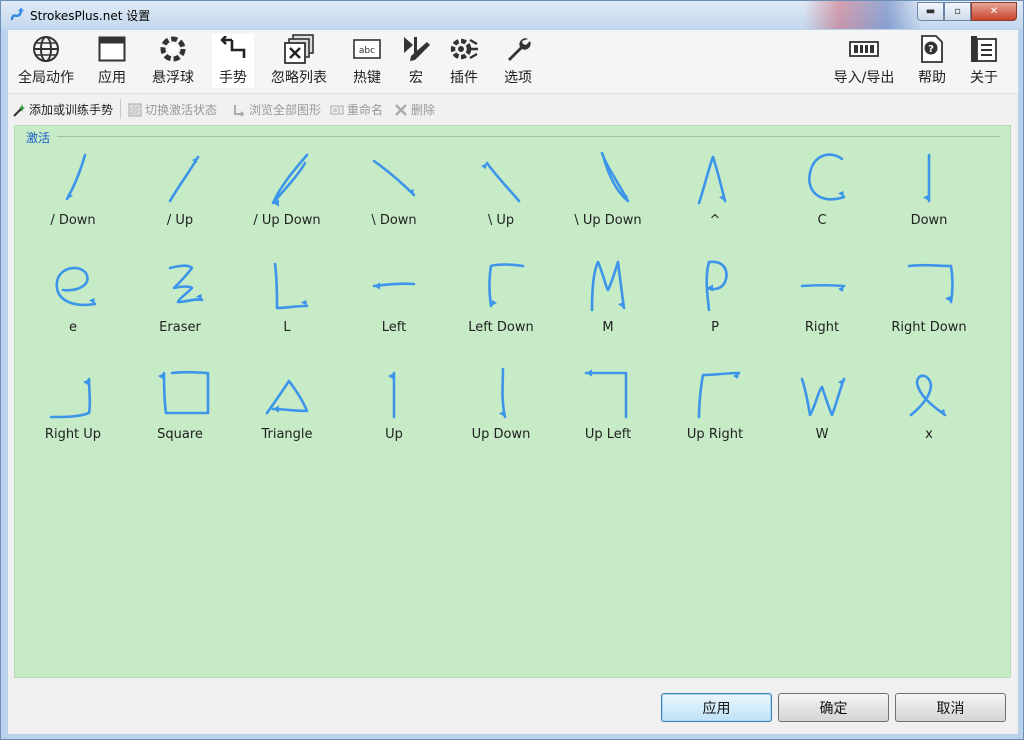 This screenshot has width=1024, height=740. I want to click on gesture-item: Up Down, so click(501, 411).